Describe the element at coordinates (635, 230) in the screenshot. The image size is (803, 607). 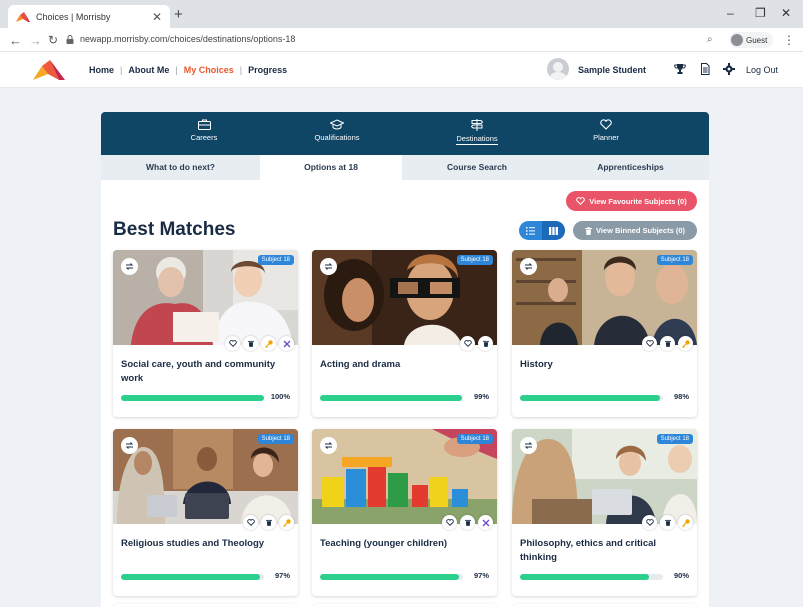
I see `view-binned-button: View Binned Subjects (0)` at that location.